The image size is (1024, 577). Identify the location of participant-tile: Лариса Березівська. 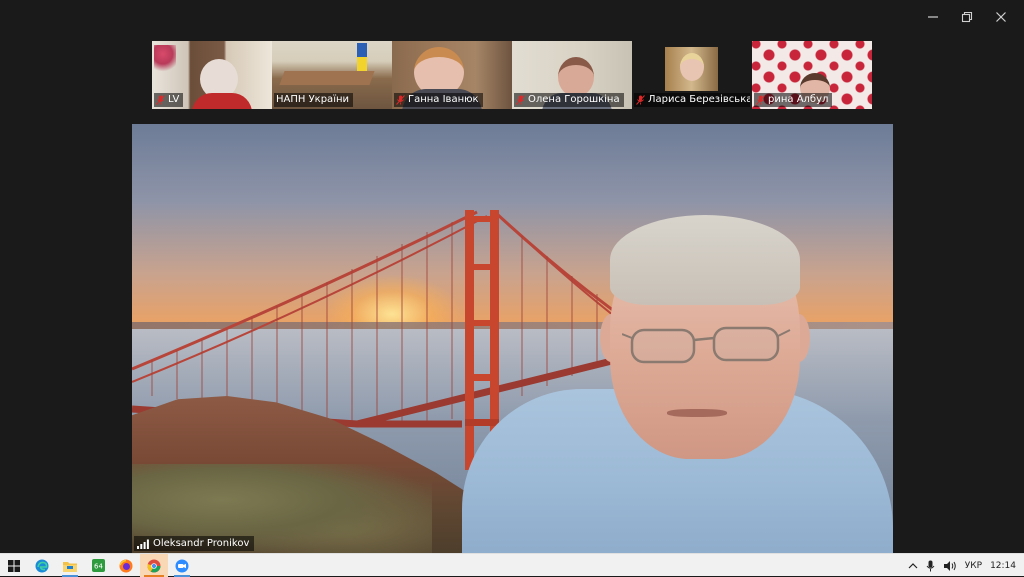
(692, 75).